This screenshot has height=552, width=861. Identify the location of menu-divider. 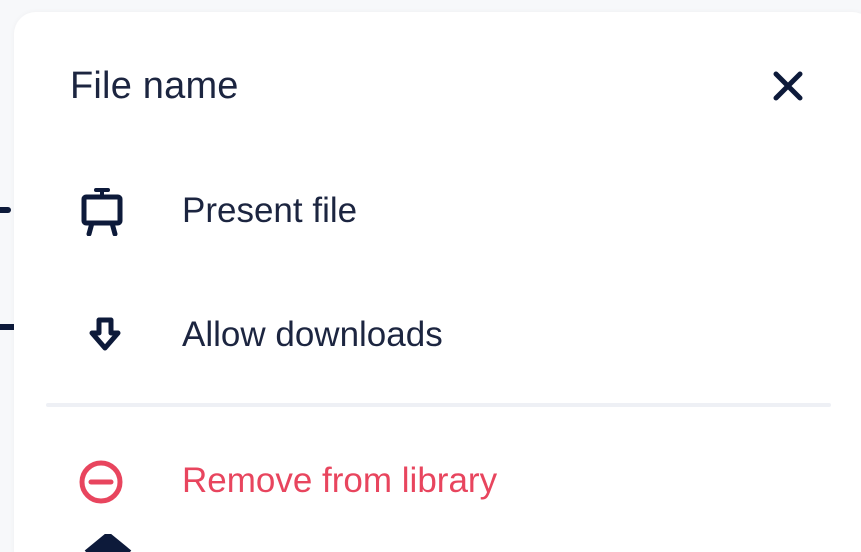
(438, 405).